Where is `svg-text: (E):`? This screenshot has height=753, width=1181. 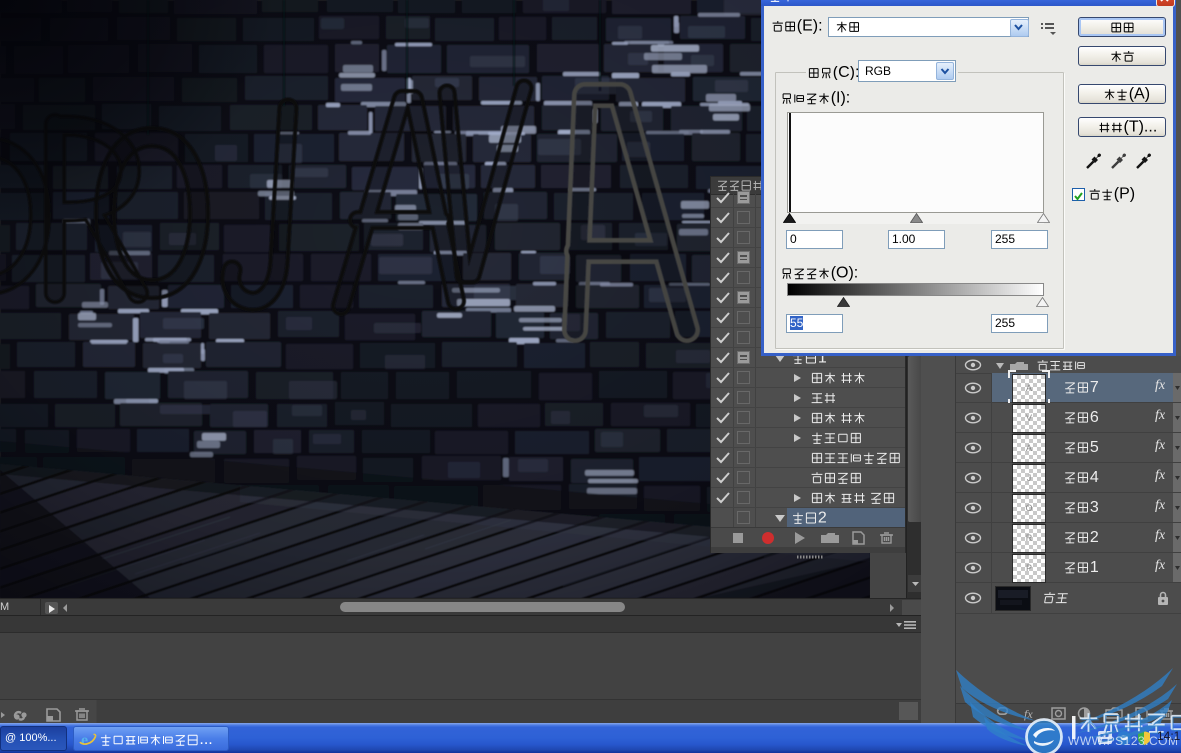 svg-text: (E): is located at coordinates (810, 26).